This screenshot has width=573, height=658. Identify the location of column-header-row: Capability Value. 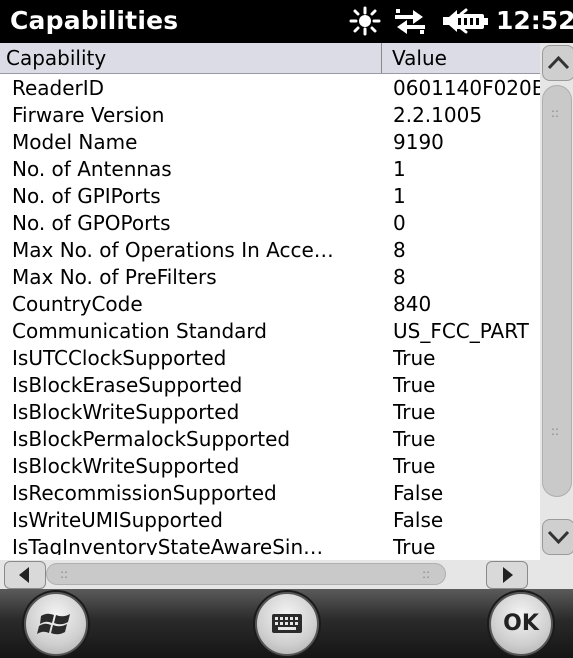
(270, 58).